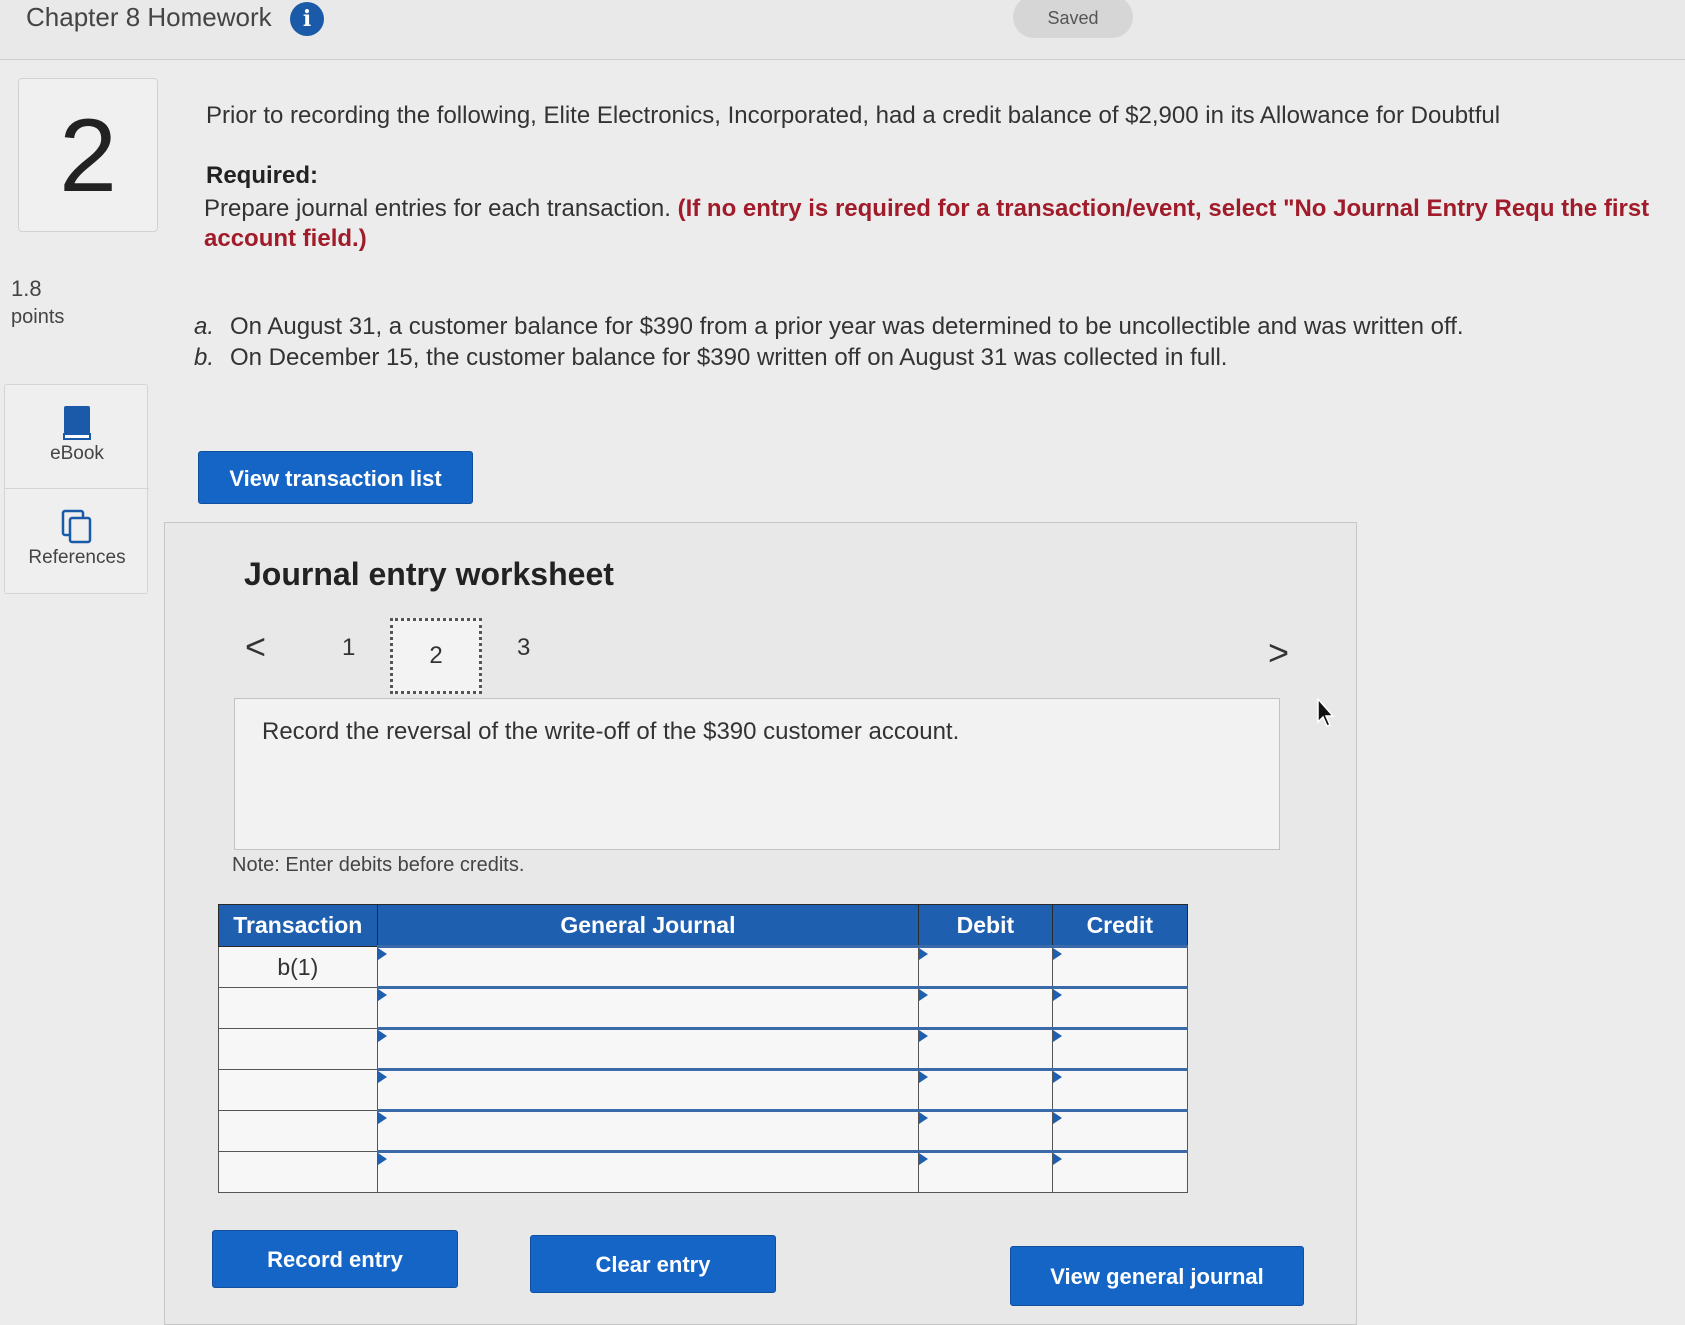 The image size is (1685, 1325). I want to click on column-header-debit: Debit, so click(985, 925).